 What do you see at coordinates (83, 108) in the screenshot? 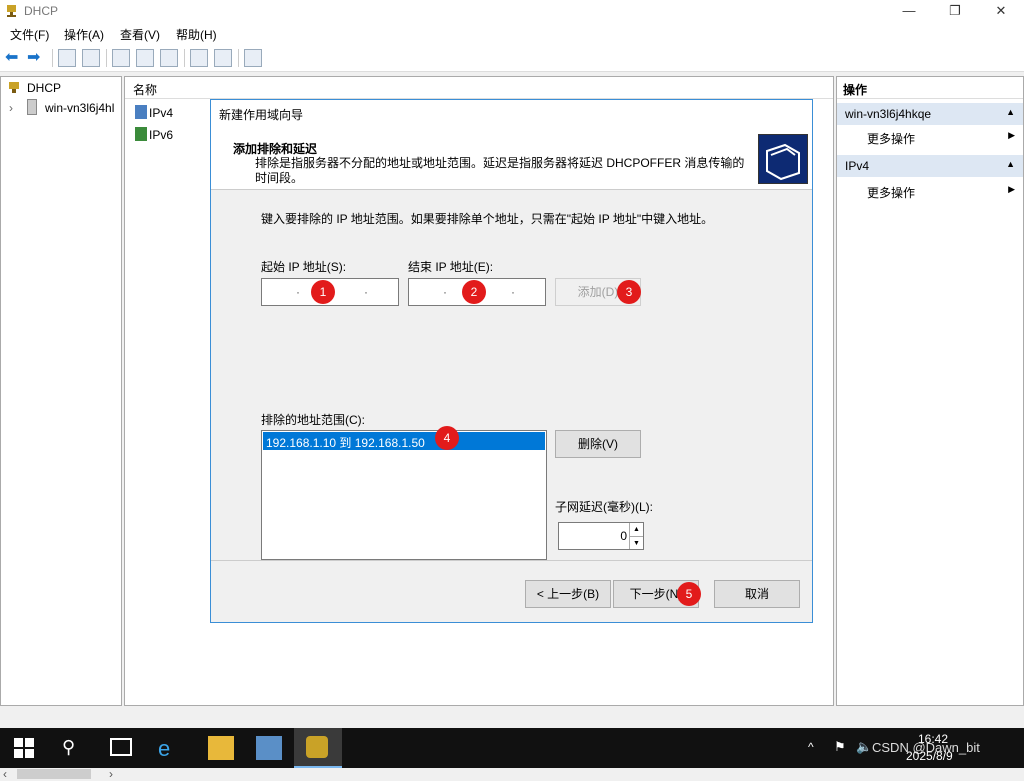
I see `tree-server-node: win-vn3l6j4hl` at bounding box center [83, 108].